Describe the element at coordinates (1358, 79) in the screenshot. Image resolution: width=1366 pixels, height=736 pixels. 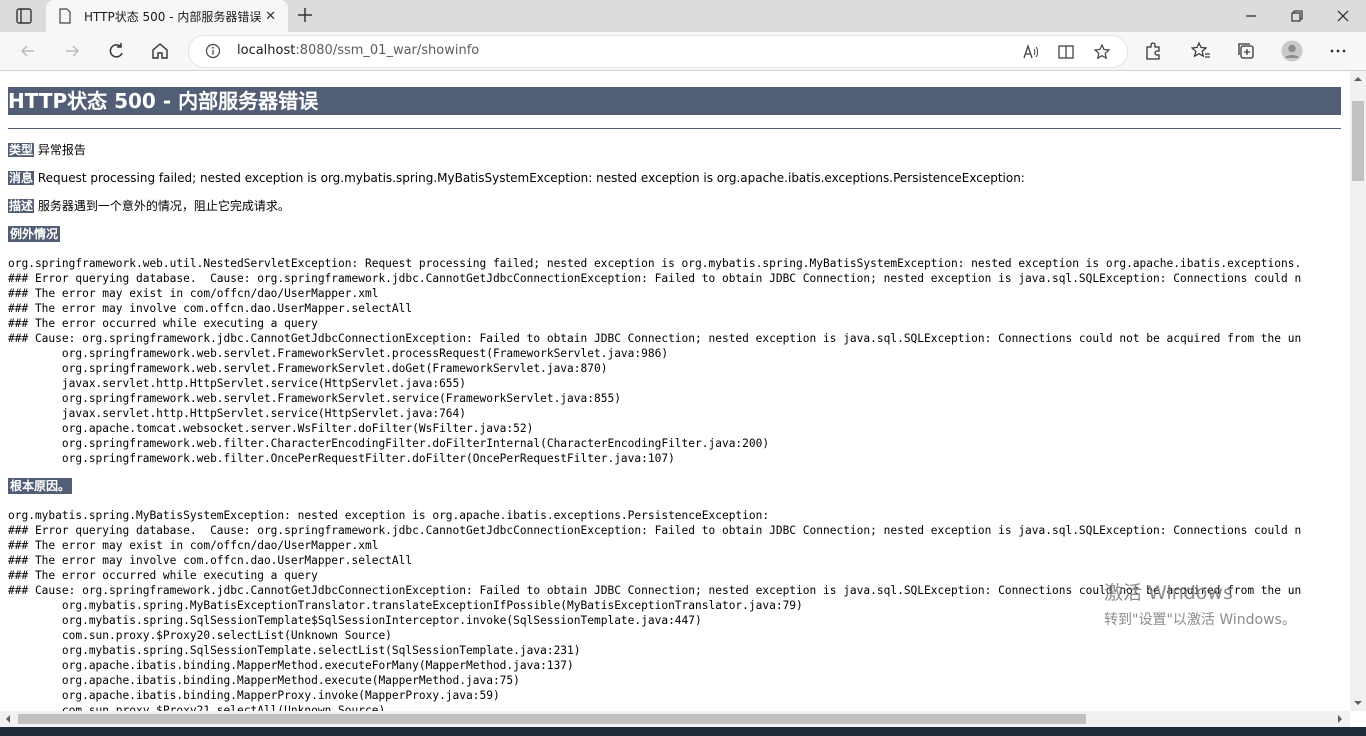
I see `scroll-up-icon` at that location.